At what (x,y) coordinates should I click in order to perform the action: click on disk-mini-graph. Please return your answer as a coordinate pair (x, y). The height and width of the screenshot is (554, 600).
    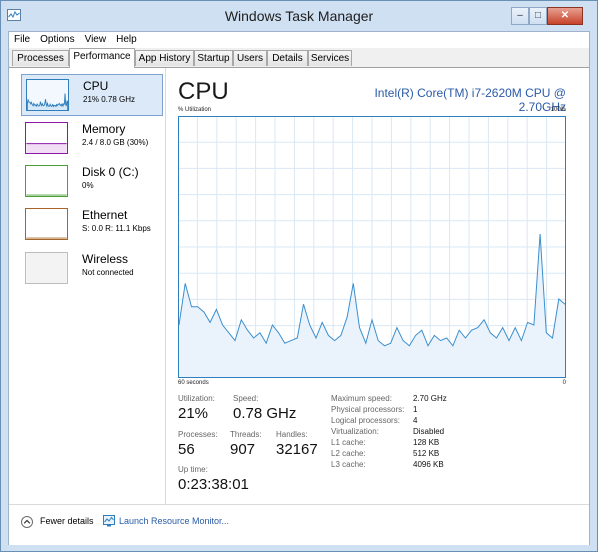
    Looking at the image, I should click on (46, 181).